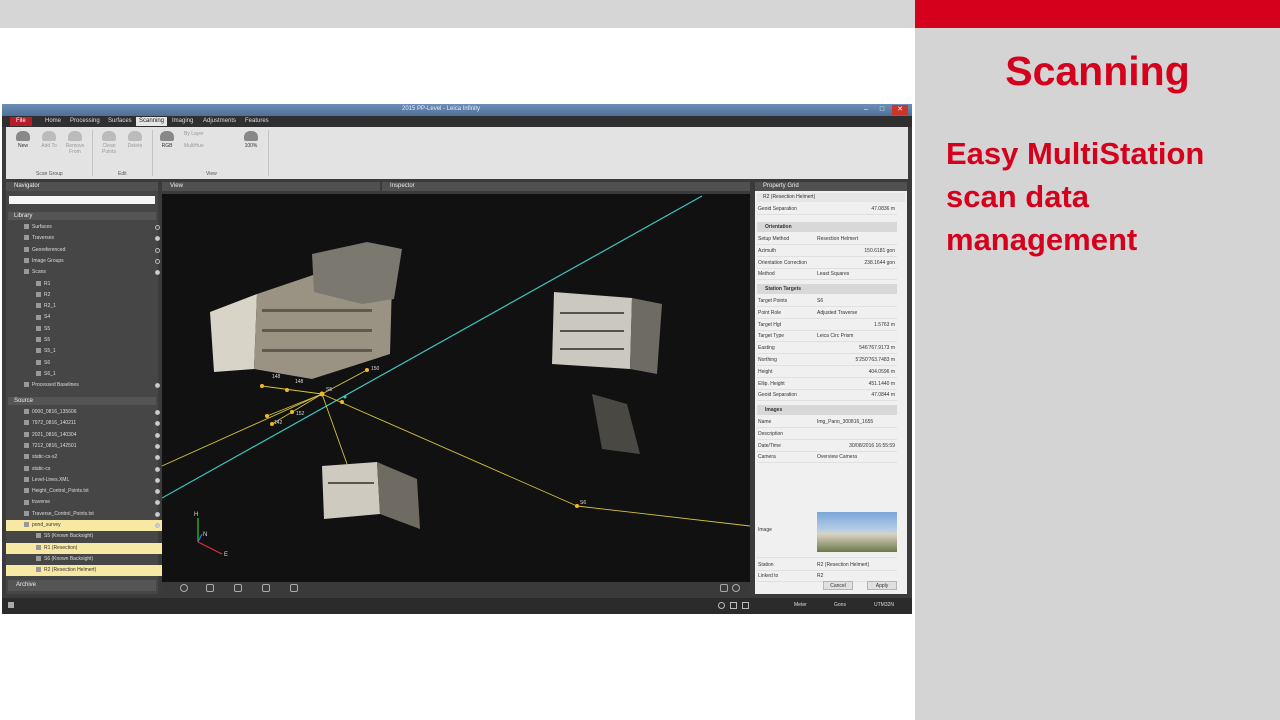 The width and height of the screenshot is (1280, 720). Describe the element at coordinates (856, 263) in the screenshot. I see `property-value: 238.1644 gon` at that location.